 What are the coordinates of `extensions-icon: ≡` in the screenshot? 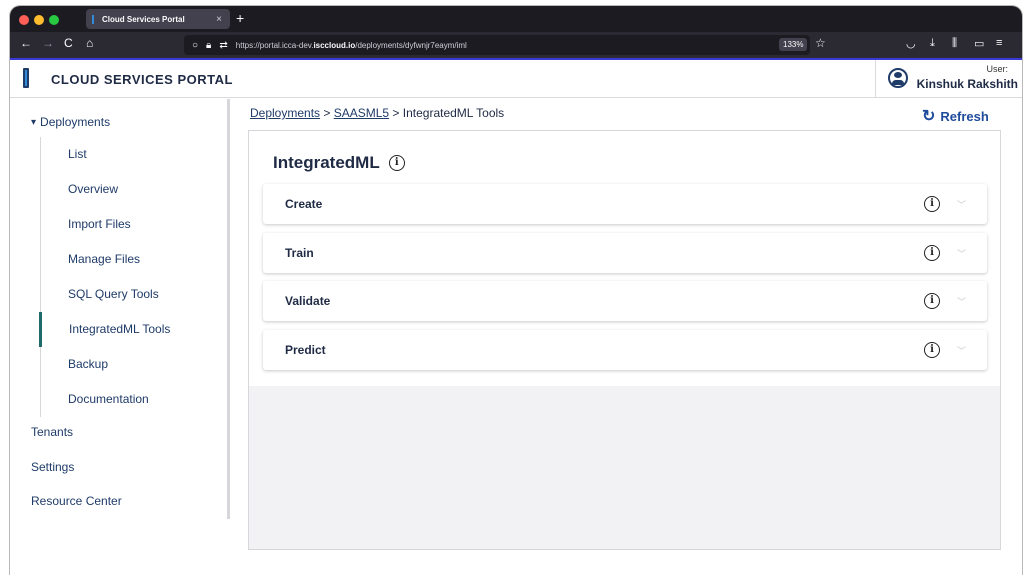 It's located at (999, 43).